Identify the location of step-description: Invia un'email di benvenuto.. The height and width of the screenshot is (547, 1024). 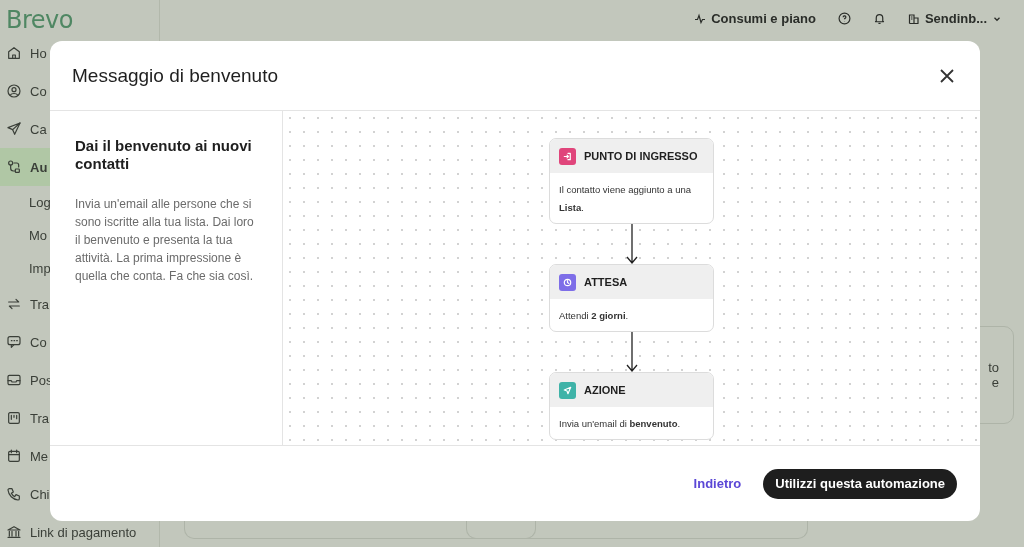
(620, 423).